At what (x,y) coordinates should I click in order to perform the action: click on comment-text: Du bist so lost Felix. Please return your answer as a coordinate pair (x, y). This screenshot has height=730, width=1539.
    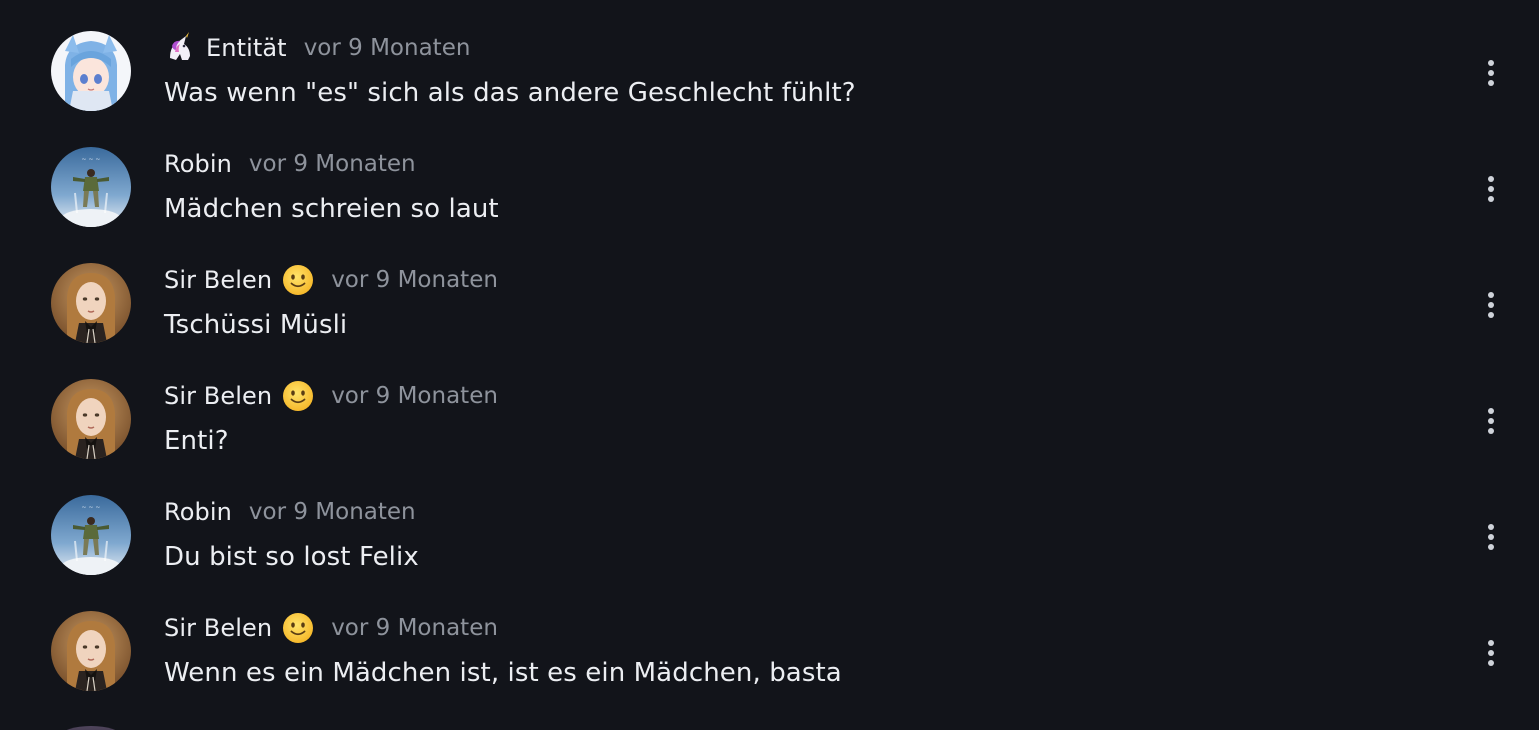
    Looking at the image, I should click on (291, 557).